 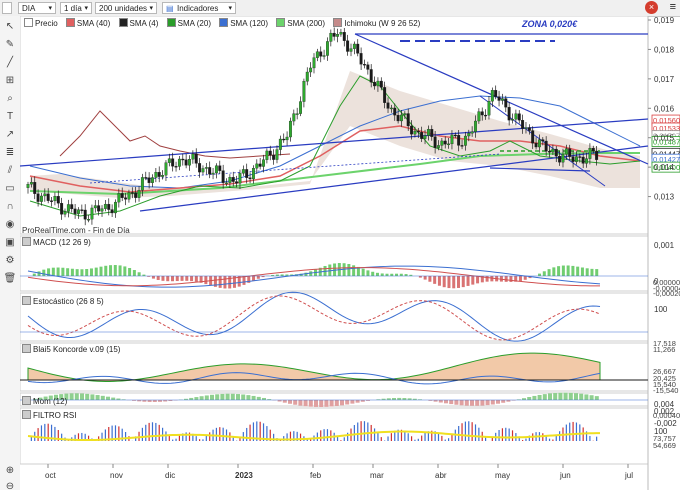 I want to click on trash-icon: 🗑, so click(x=10, y=279).